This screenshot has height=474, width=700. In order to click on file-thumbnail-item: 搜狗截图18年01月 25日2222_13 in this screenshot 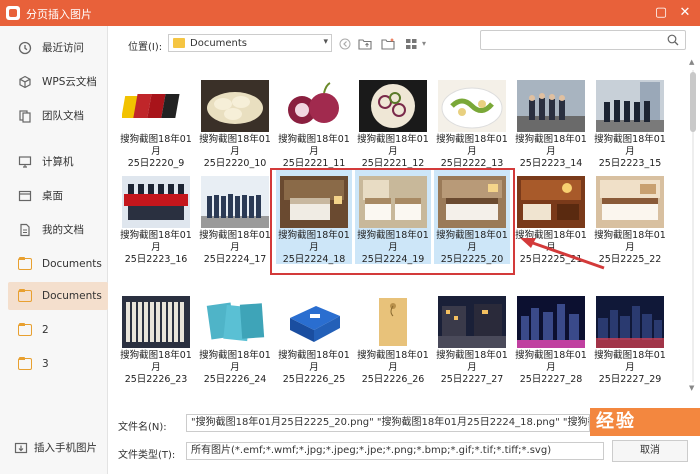, I will do `click(472, 122)`.